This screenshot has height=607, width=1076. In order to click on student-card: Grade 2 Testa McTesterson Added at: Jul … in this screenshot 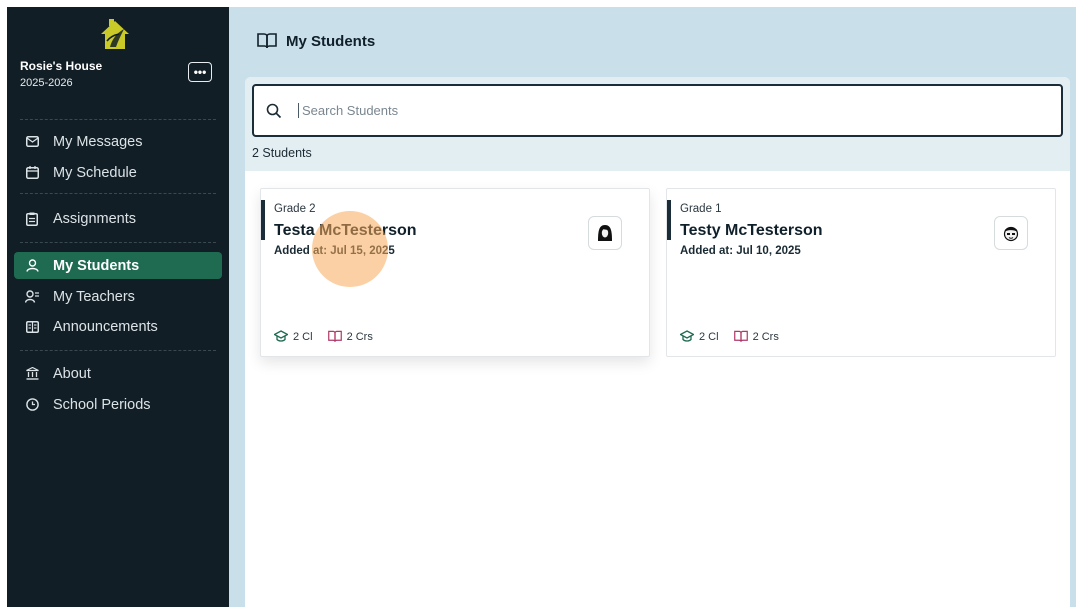, I will do `click(455, 272)`.